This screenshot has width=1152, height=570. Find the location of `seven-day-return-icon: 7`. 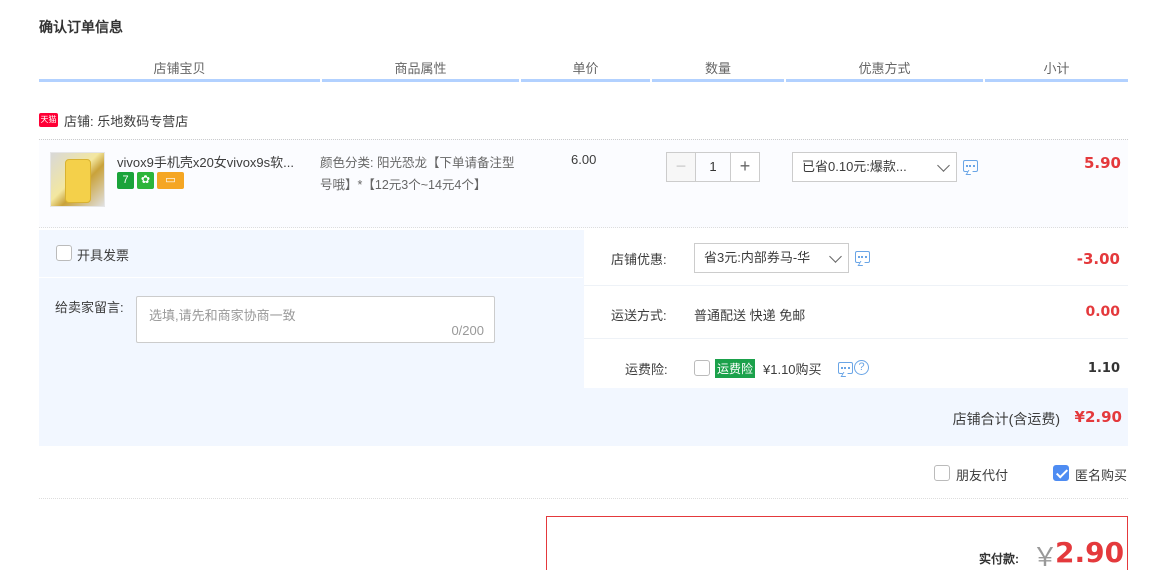

seven-day-return-icon: 7 is located at coordinates (125, 180).